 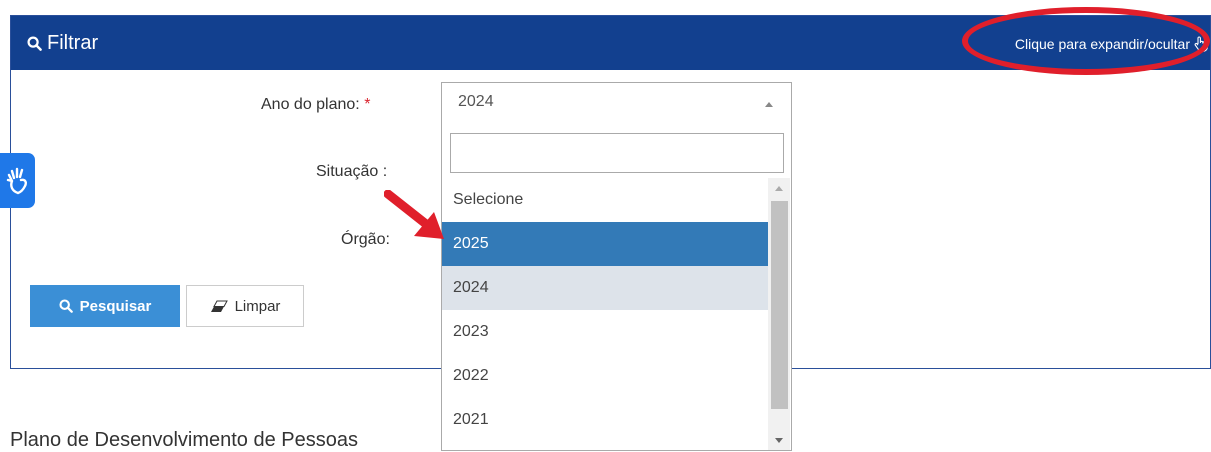 What do you see at coordinates (605, 244) in the screenshot?
I see `dropdown-option-2025: 2025` at bounding box center [605, 244].